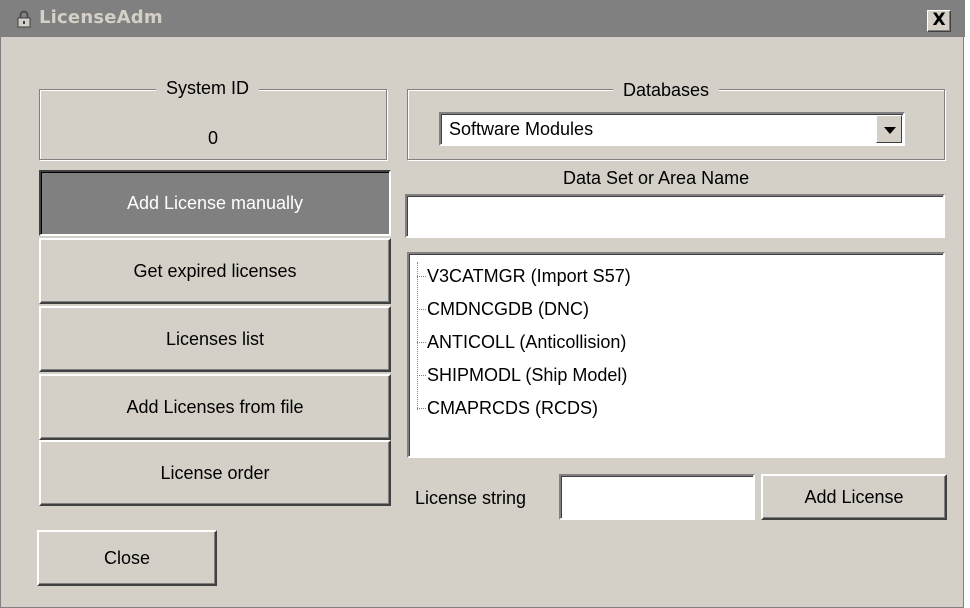  What do you see at coordinates (676, 342) in the screenshot?
I see `tree-item: ANTICOLL (Anticollision)` at bounding box center [676, 342].